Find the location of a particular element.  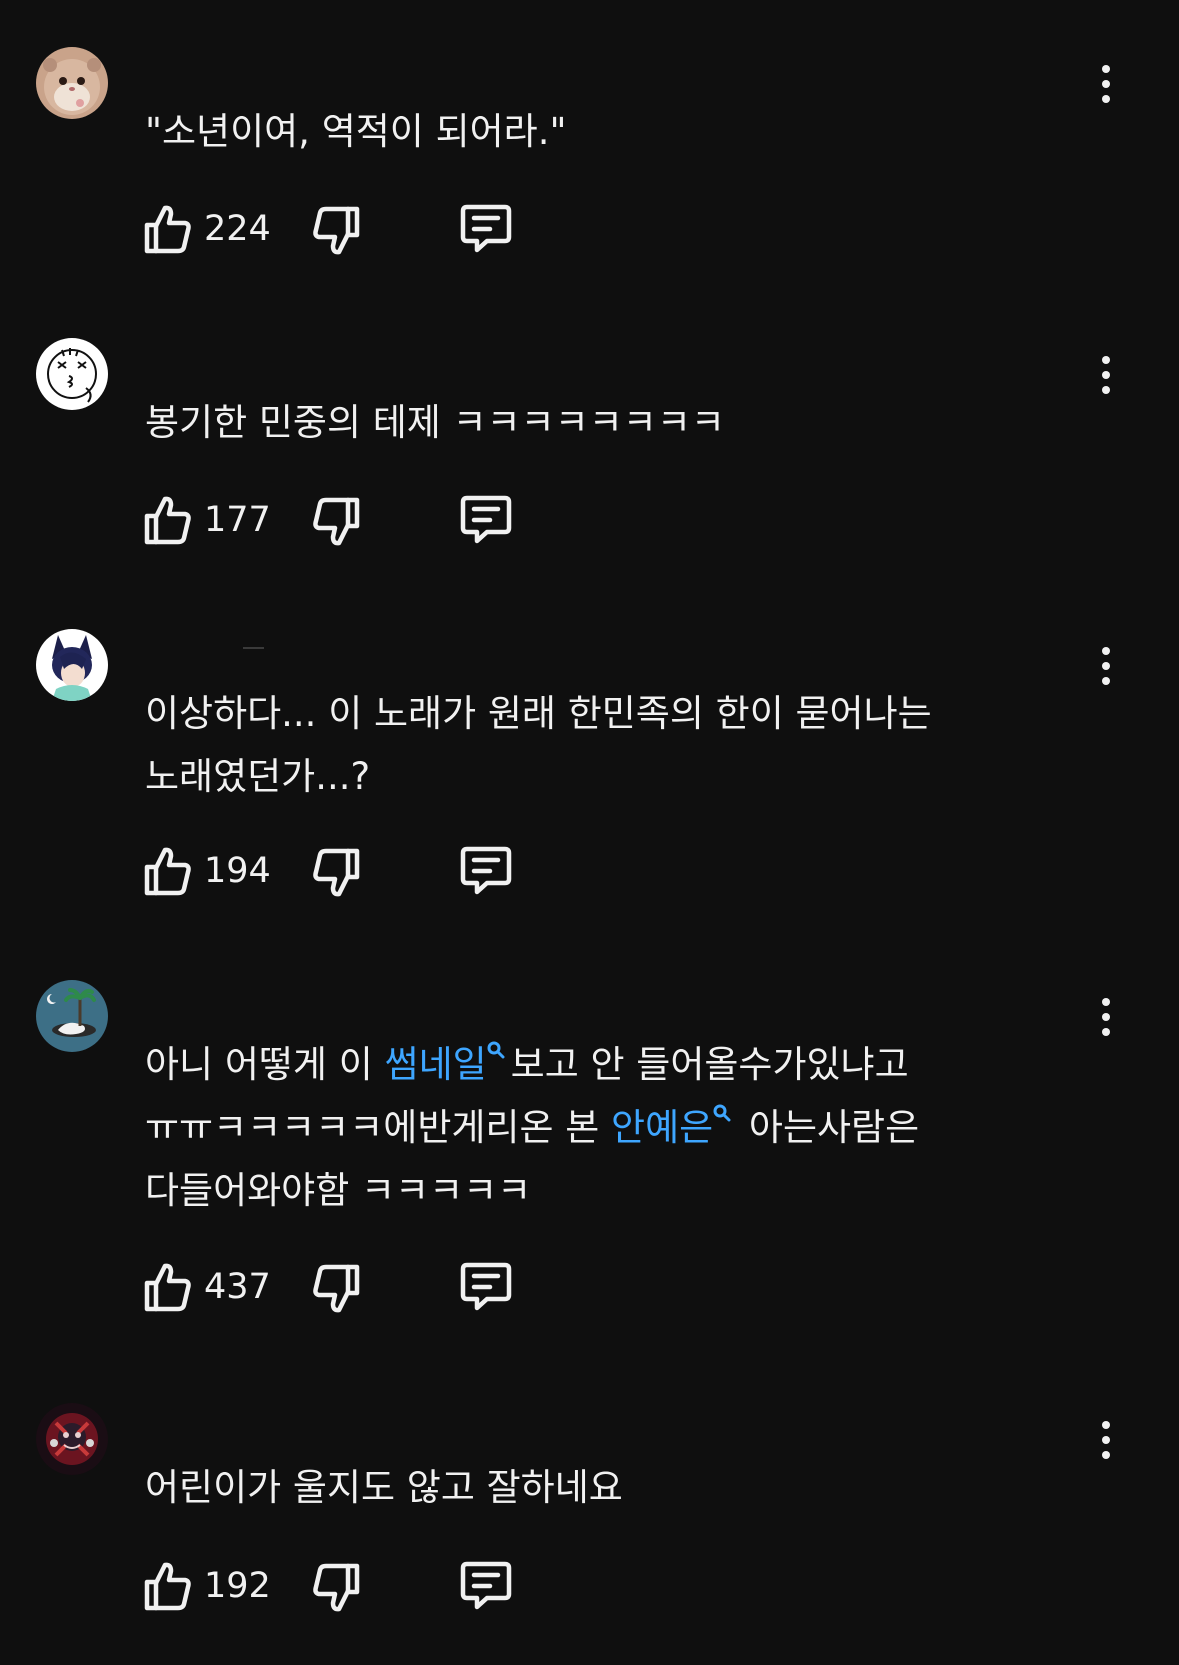

comment-actions: 194 is located at coordinates (353, 871).